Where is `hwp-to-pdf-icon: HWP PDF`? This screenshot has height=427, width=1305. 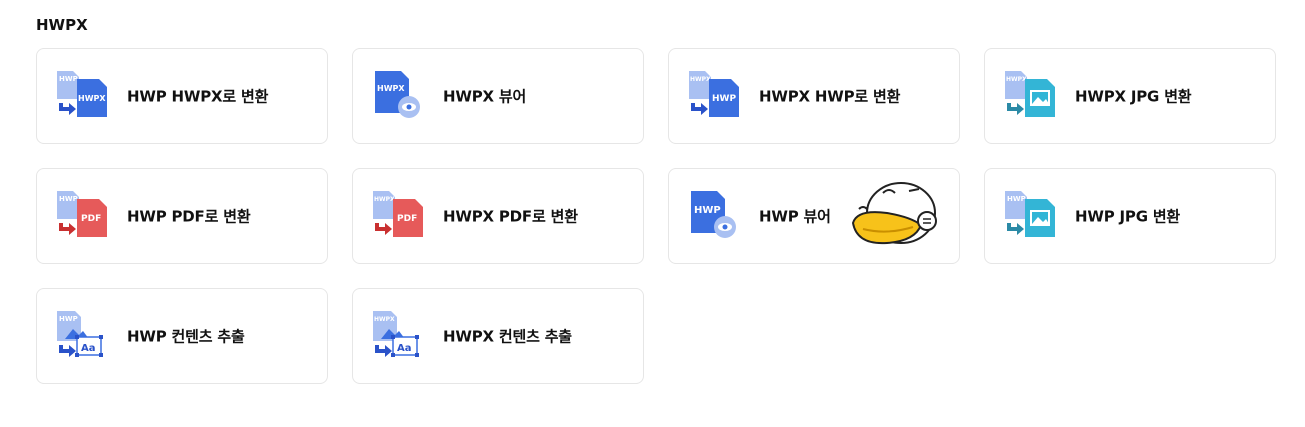
hwp-to-pdf-icon: HWP PDF is located at coordinates (83, 217).